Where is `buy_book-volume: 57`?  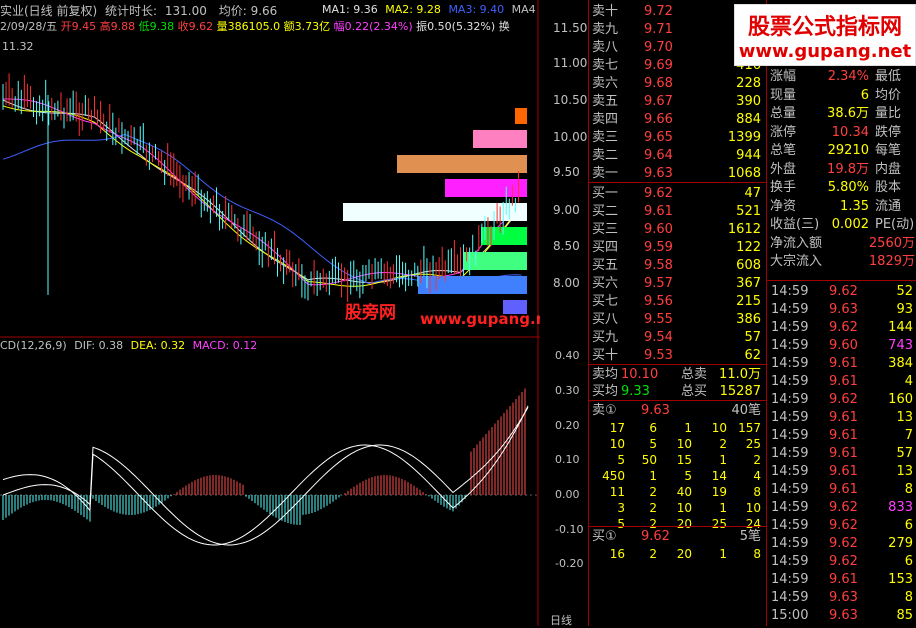 buy_book-volume: 57 is located at coordinates (752, 337).